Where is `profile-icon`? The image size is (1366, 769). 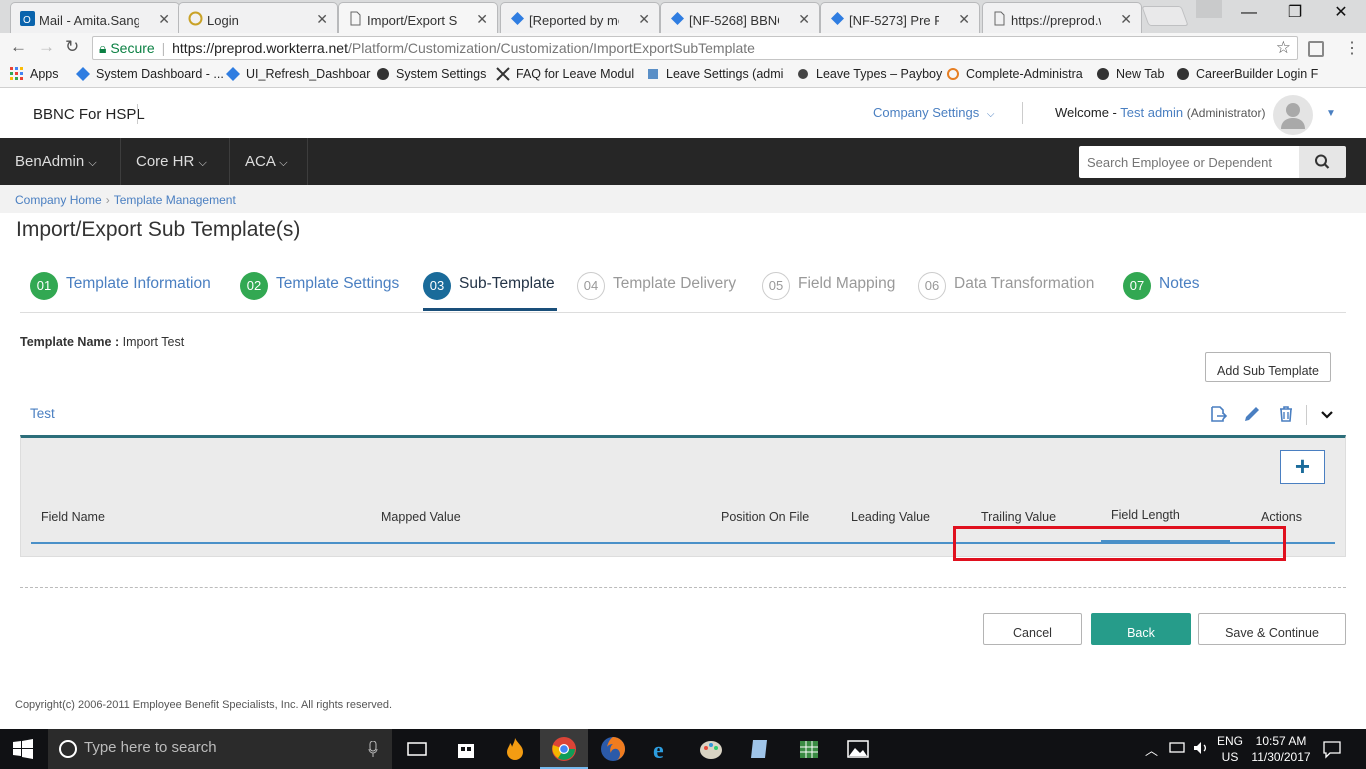
profile-icon is located at coordinates (1209, 9).